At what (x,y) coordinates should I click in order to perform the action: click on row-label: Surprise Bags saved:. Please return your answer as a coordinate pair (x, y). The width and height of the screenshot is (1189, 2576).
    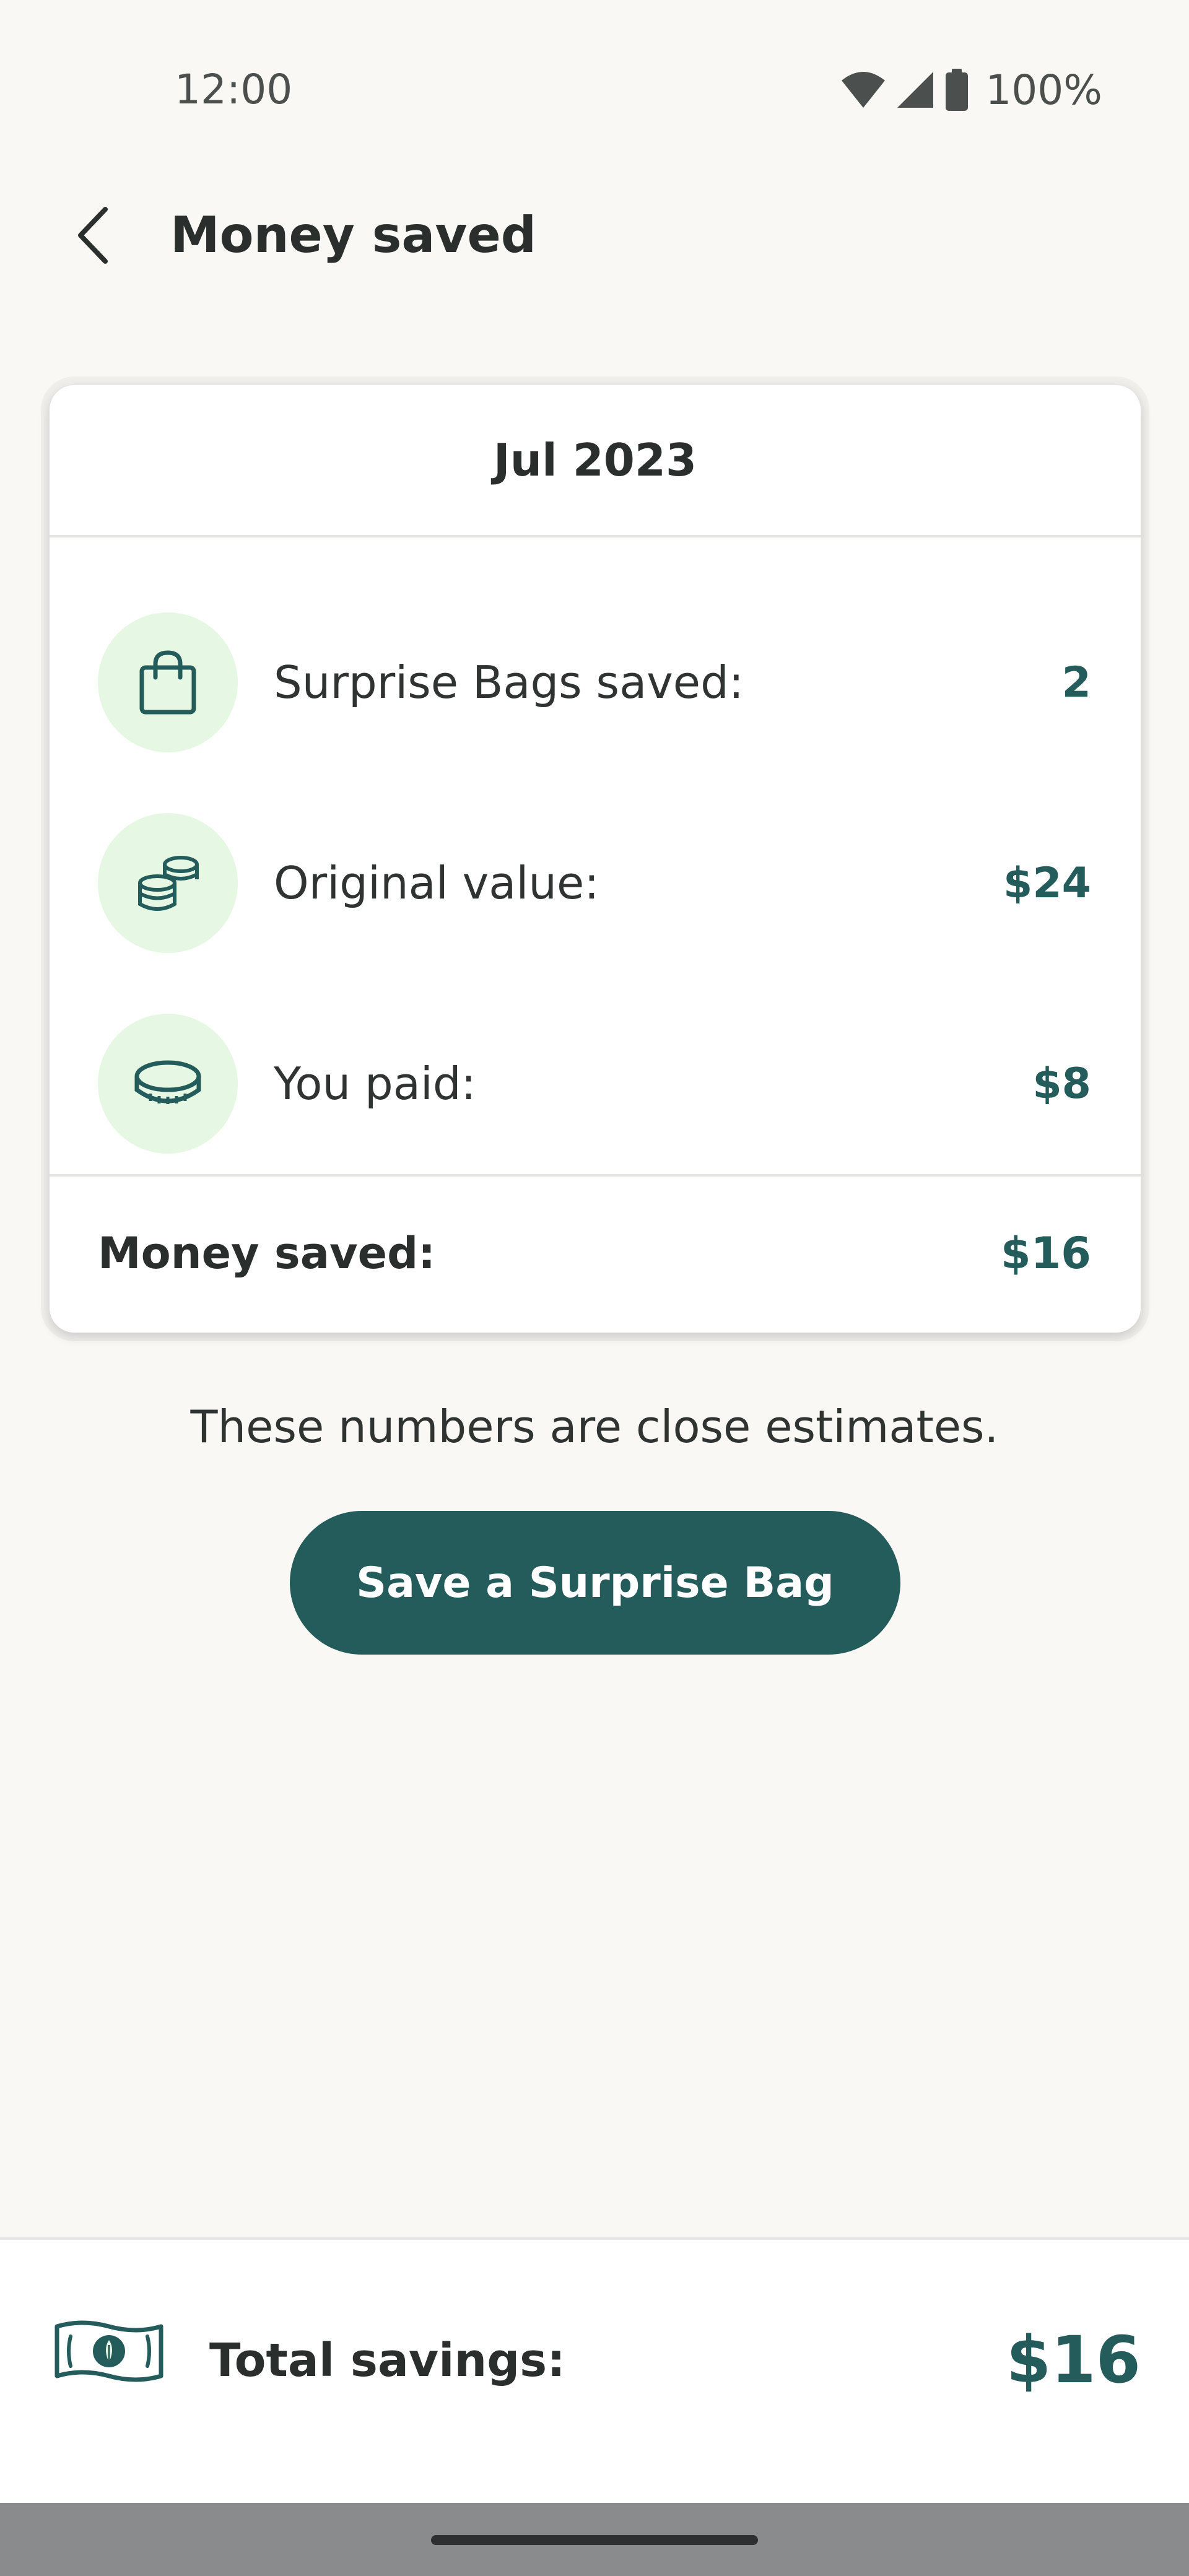
    Looking at the image, I should click on (509, 682).